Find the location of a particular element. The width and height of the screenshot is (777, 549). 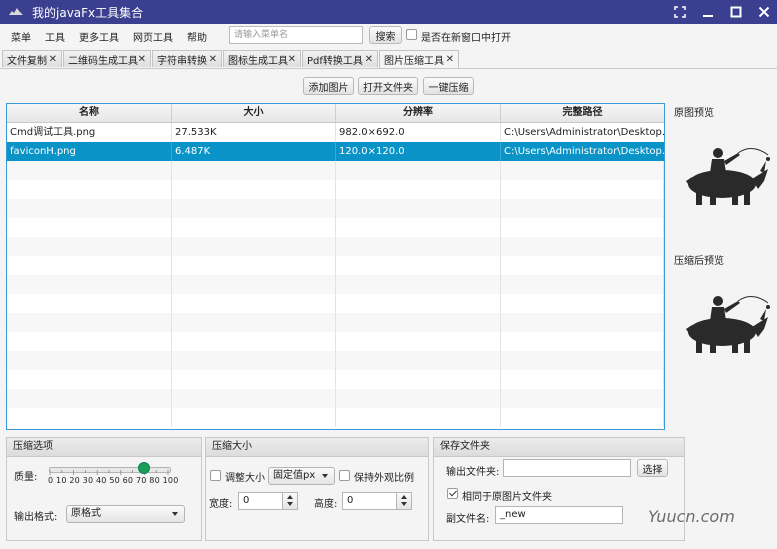

fullscreen-icon is located at coordinates (680, 12).